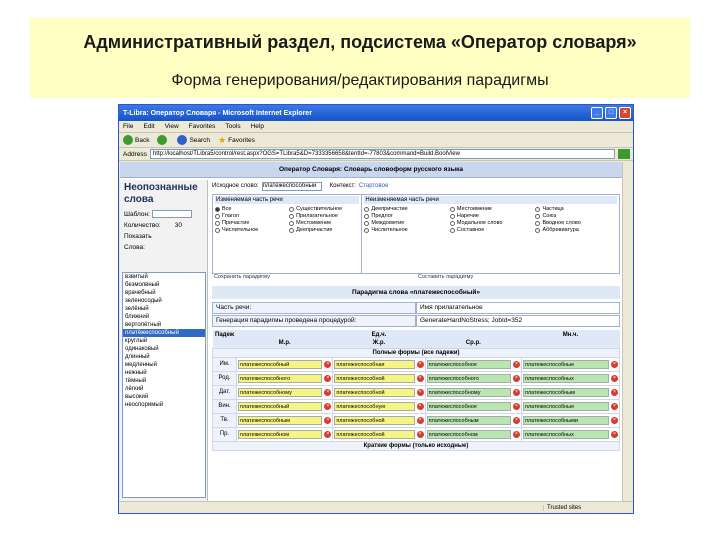 This screenshot has height=540, width=720. Describe the element at coordinates (172, 126) in the screenshot. I see `menu-view: View` at that location.